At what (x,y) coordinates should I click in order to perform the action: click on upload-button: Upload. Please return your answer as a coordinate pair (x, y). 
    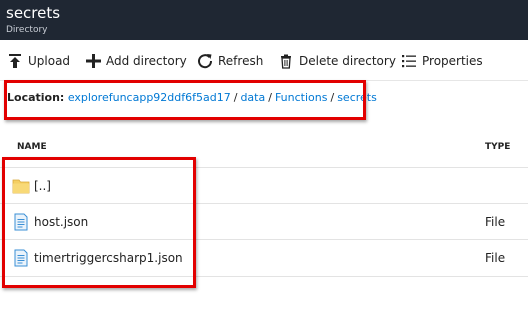
    Looking at the image, I should click on (38, 61).